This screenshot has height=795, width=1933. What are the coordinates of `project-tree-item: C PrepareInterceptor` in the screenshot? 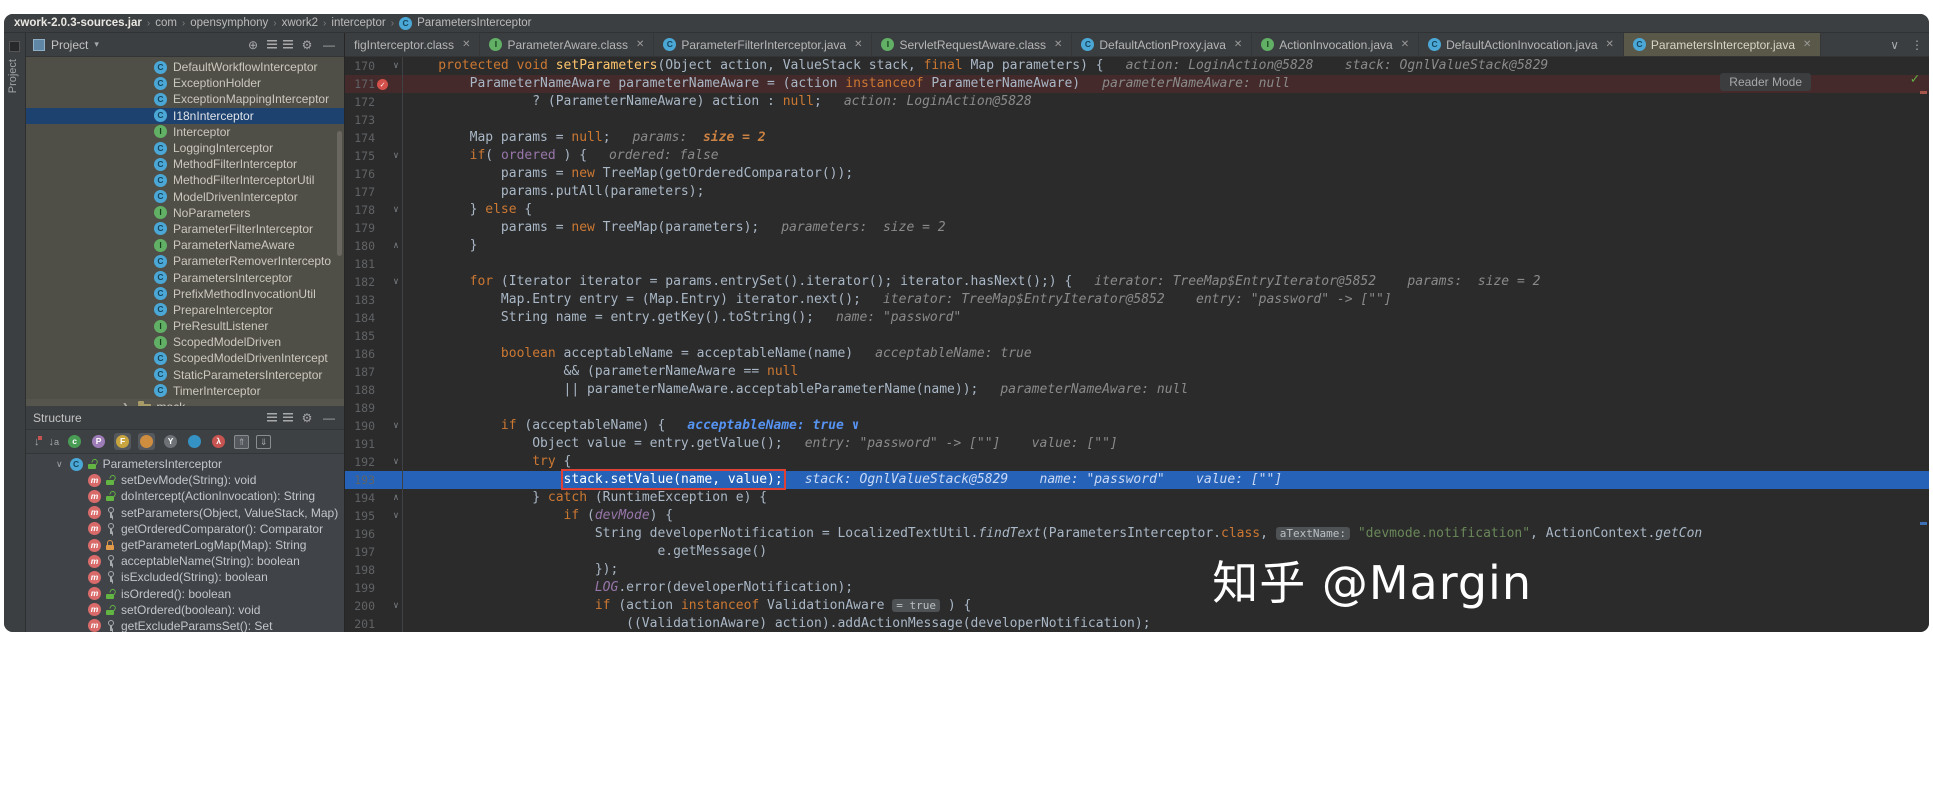 It's located at (185, 310).